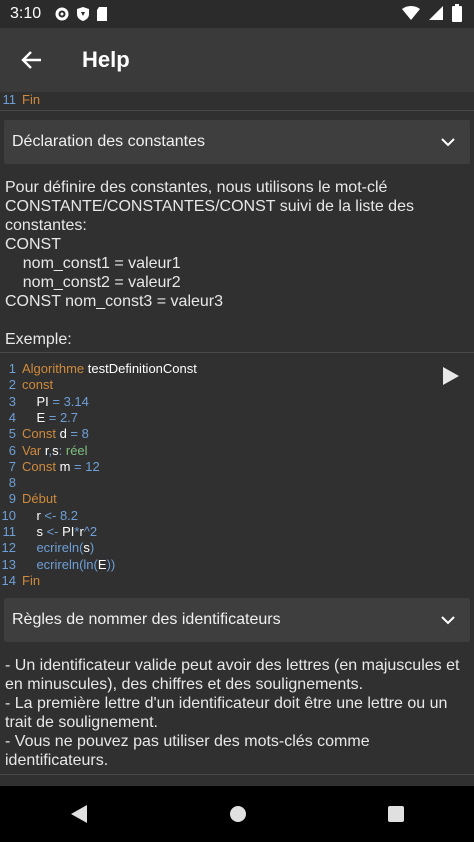  I want to click on code-text: Début, so click(39, 499).